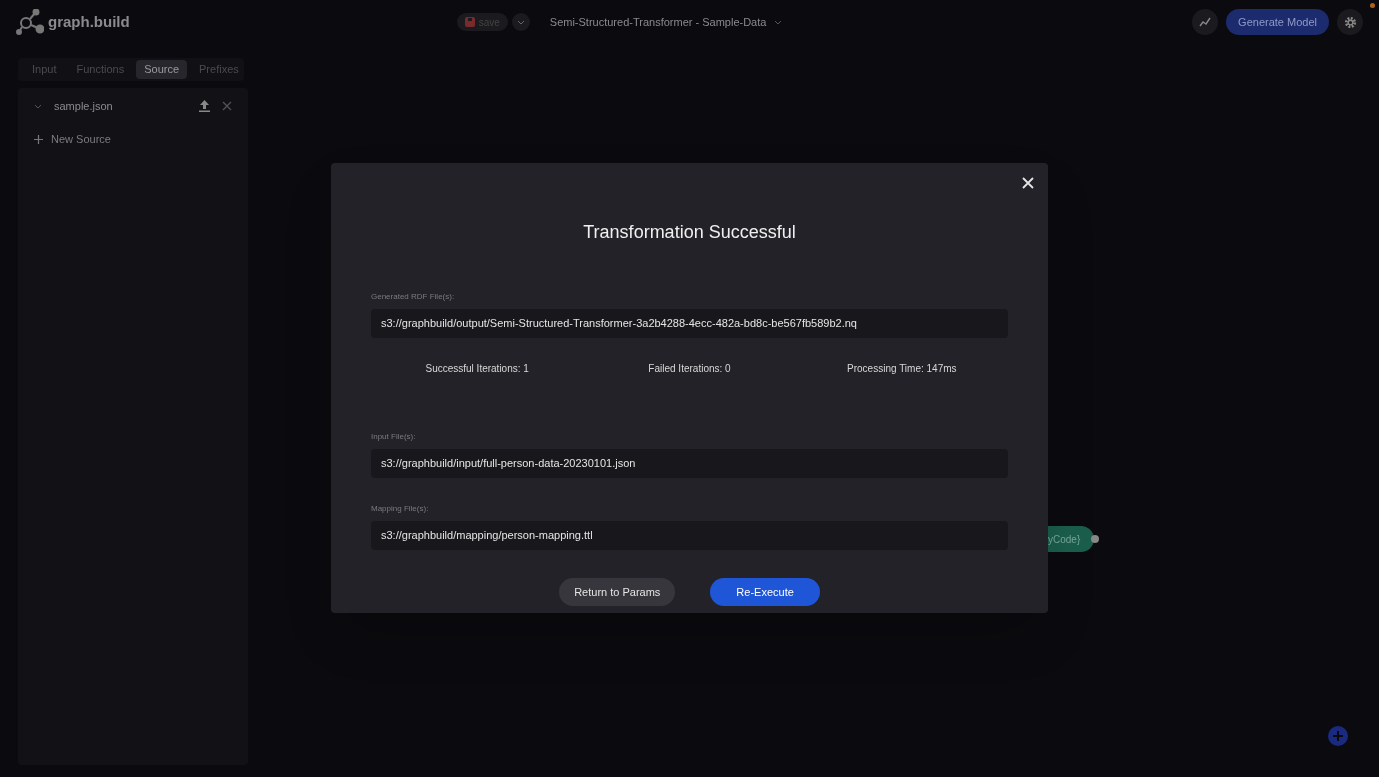  I want to click on dialog-title: Transformation Successful, so click(689, 232).